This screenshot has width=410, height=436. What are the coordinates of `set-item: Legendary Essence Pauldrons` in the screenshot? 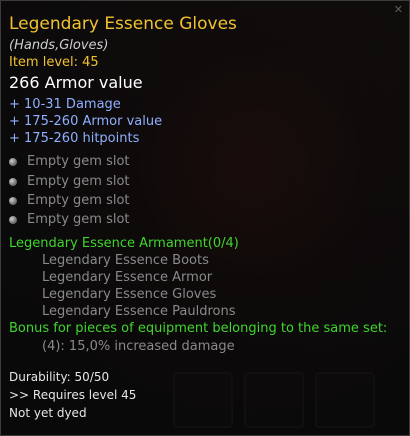 It's located at (139, 311).